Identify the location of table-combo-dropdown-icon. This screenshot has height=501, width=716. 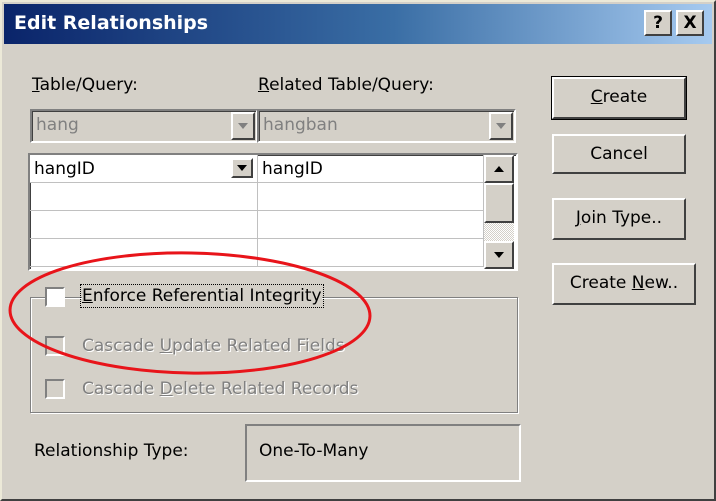
(243, 126).